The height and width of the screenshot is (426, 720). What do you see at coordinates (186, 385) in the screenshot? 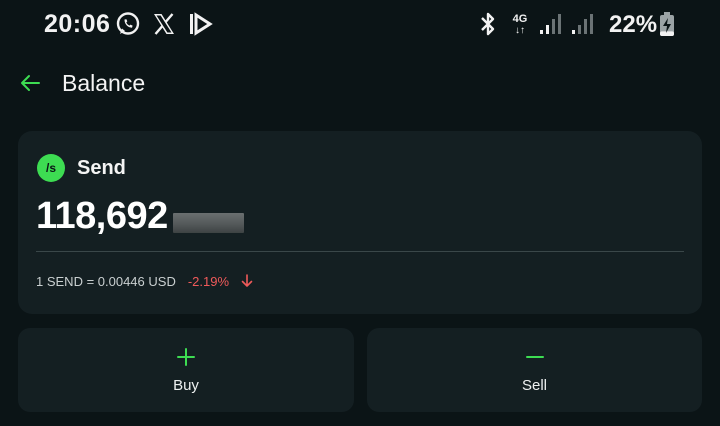
I see `buy-label: Buy` at bounding box center [186, 385].